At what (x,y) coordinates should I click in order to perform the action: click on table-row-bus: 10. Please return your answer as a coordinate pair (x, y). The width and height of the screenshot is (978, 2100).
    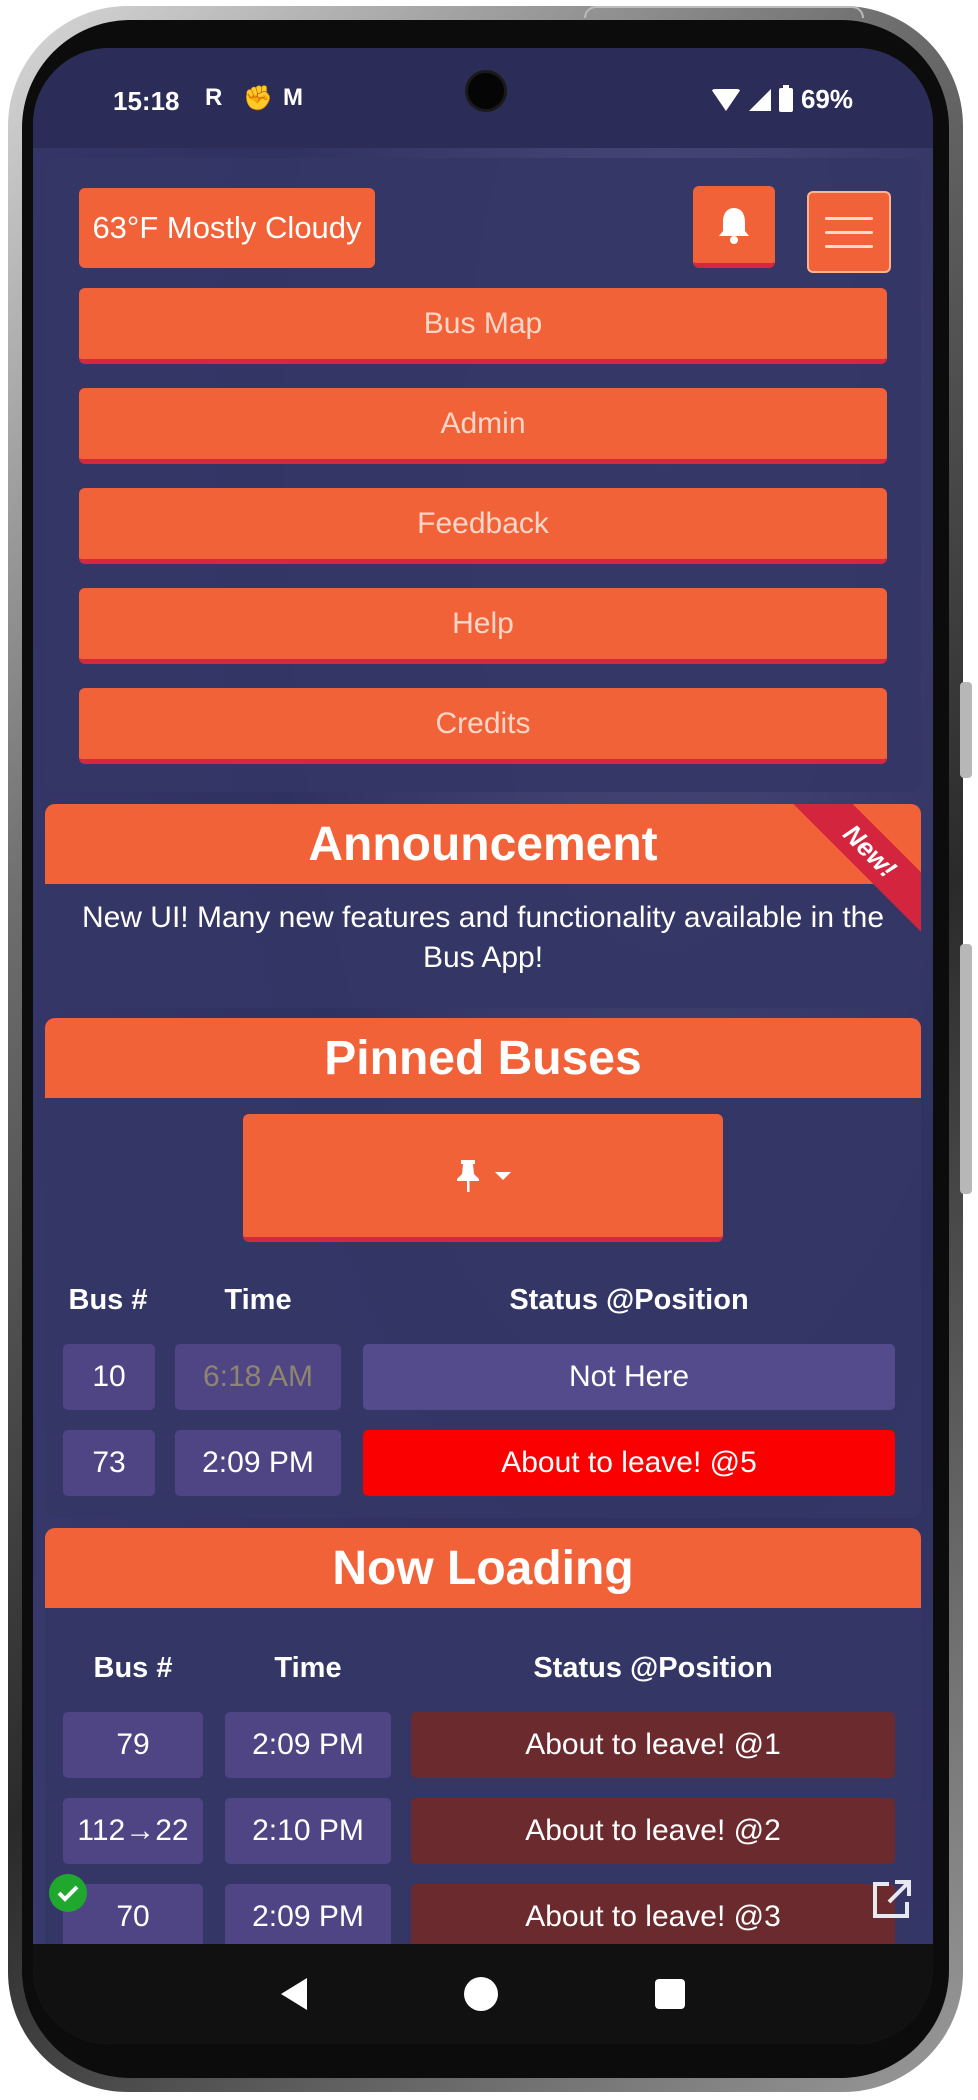
    Looking at the image, I should click on (109, 1377).